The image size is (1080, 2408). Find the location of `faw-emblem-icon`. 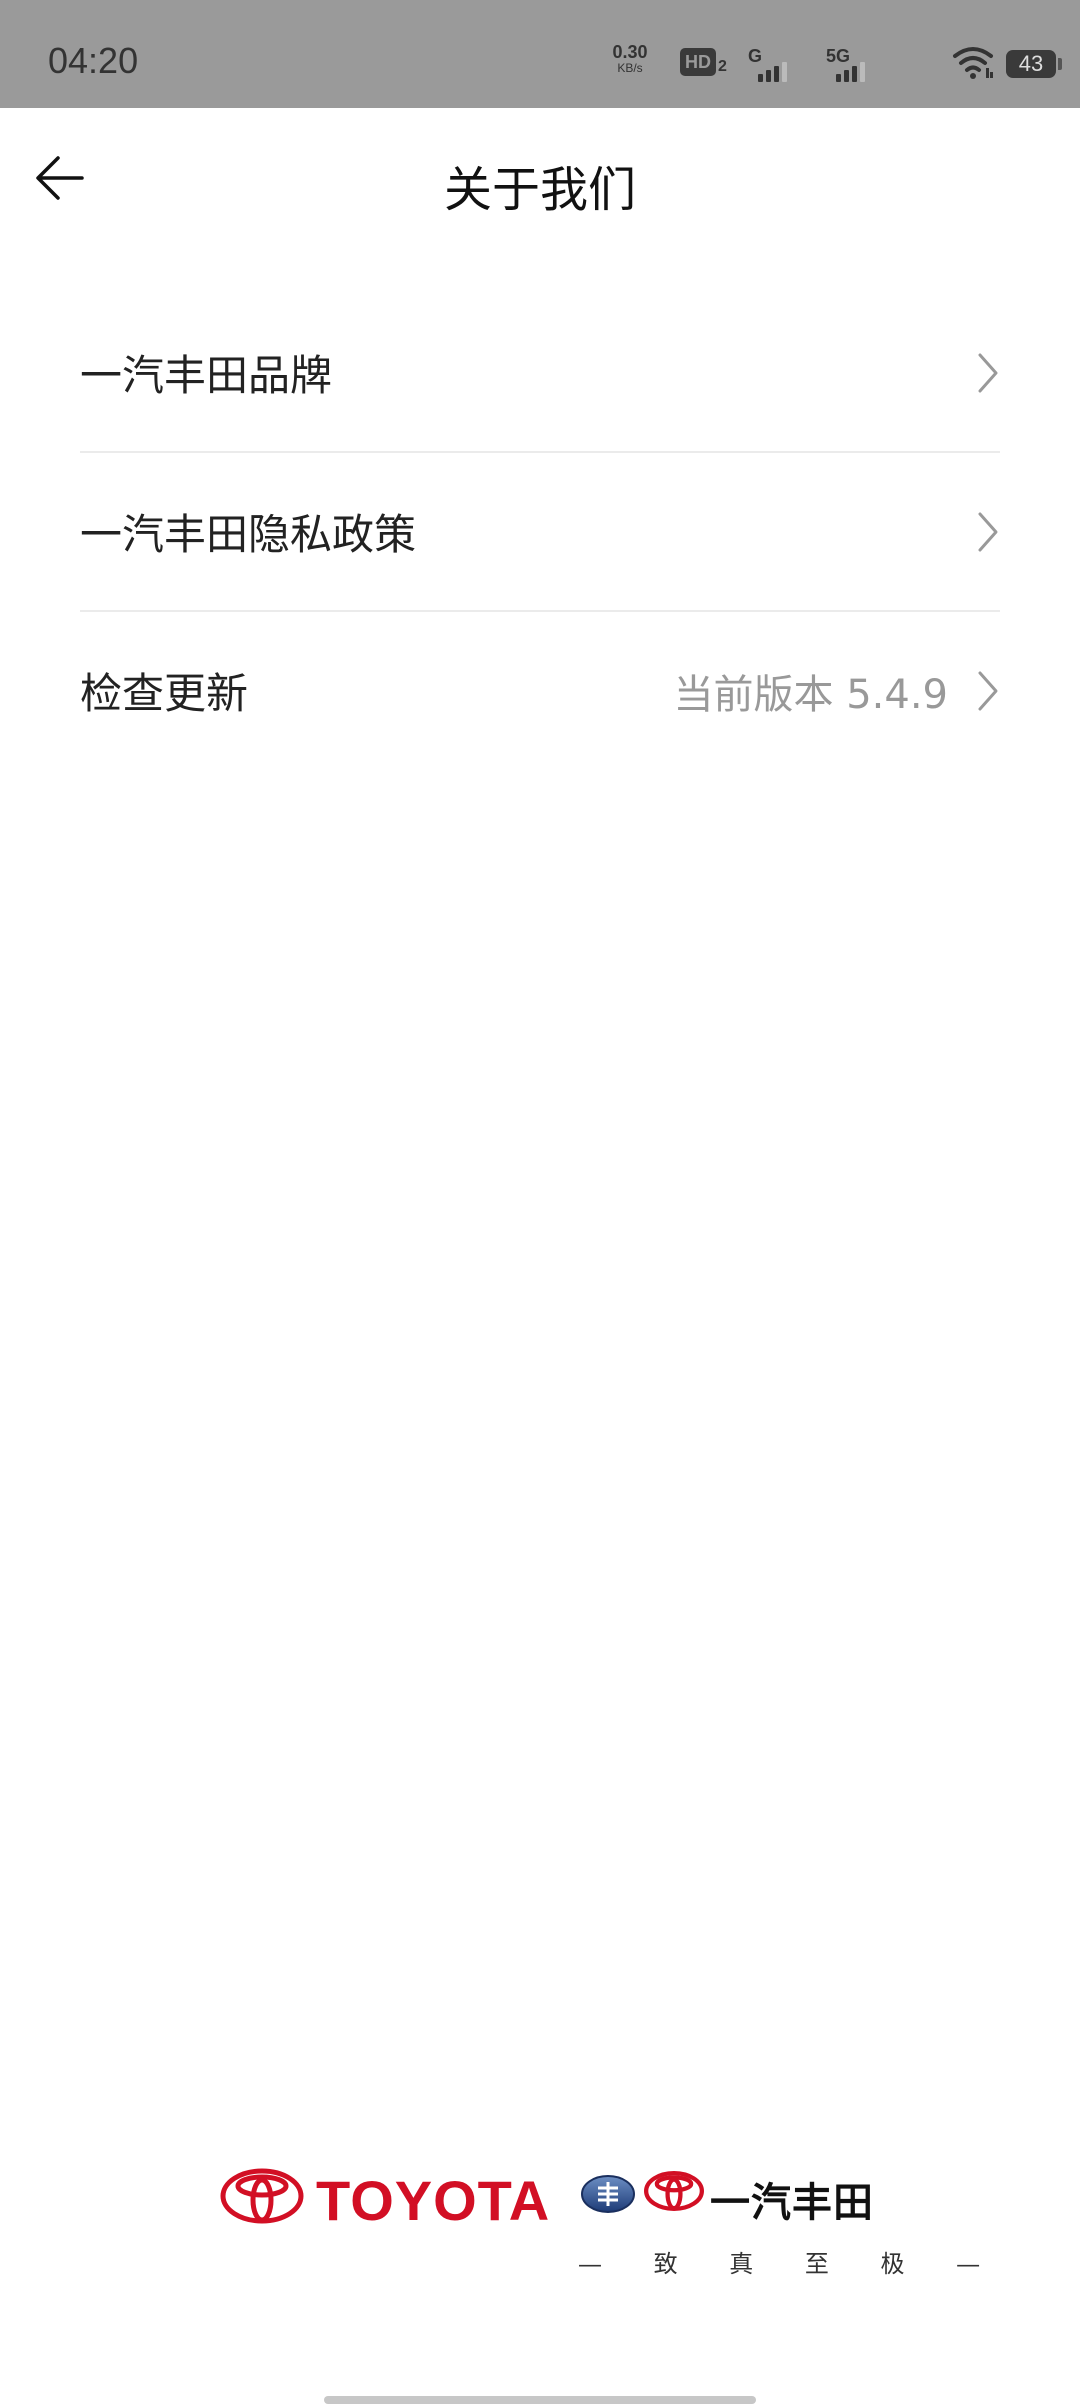

faw-emblem-icon is located at coordinates (608, 2194).